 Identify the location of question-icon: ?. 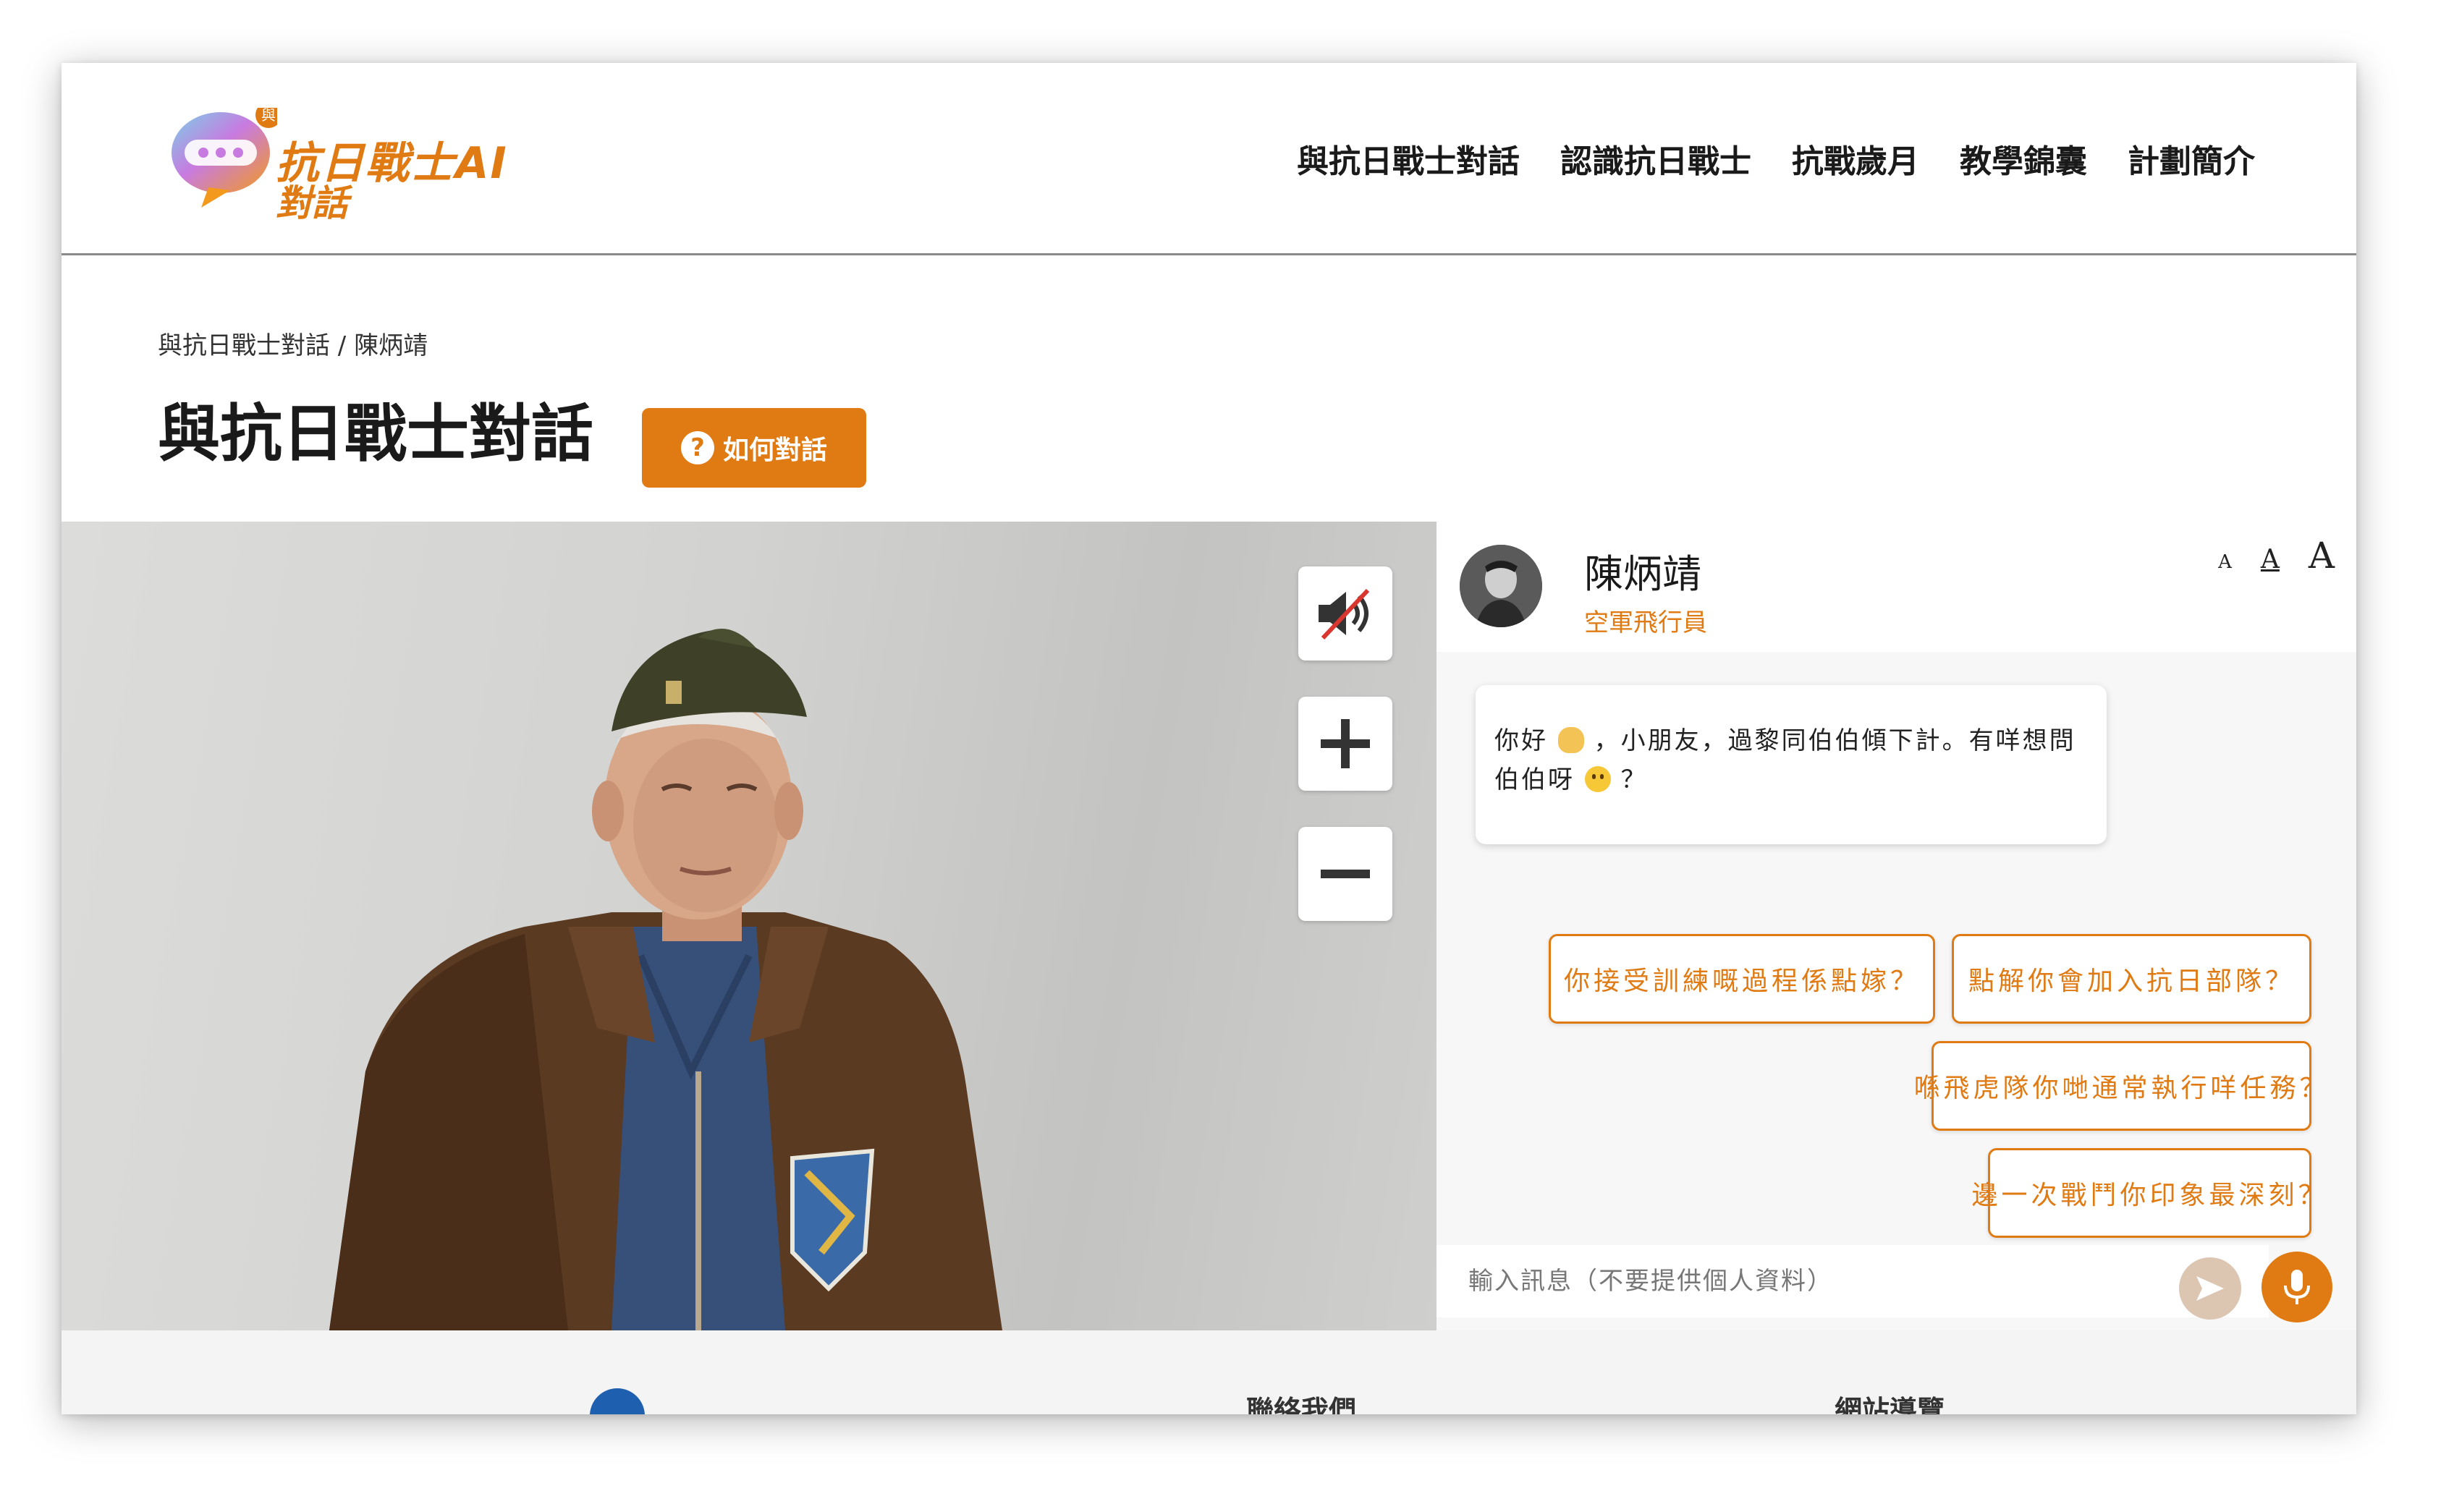
(697, 447).